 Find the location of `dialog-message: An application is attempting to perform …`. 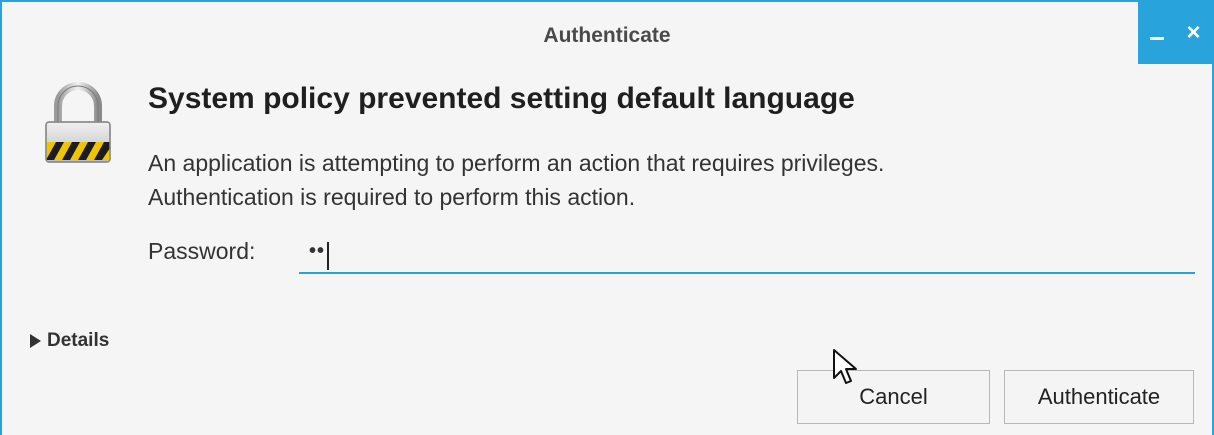

dialog-message: An application is attempting to perform … is located at coordinates (658, 180).